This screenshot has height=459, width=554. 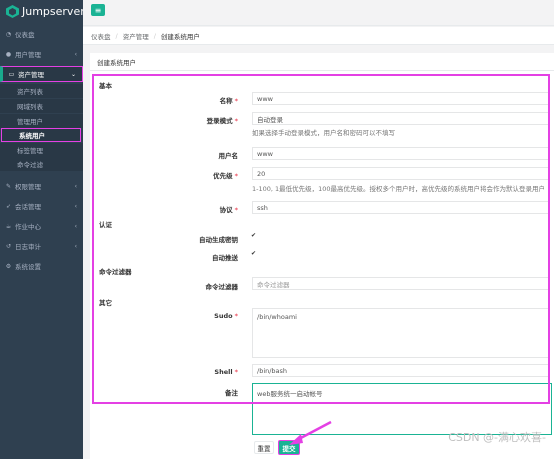 I want to click on shell-input: /bin/bash, so click(x=401, y=370).